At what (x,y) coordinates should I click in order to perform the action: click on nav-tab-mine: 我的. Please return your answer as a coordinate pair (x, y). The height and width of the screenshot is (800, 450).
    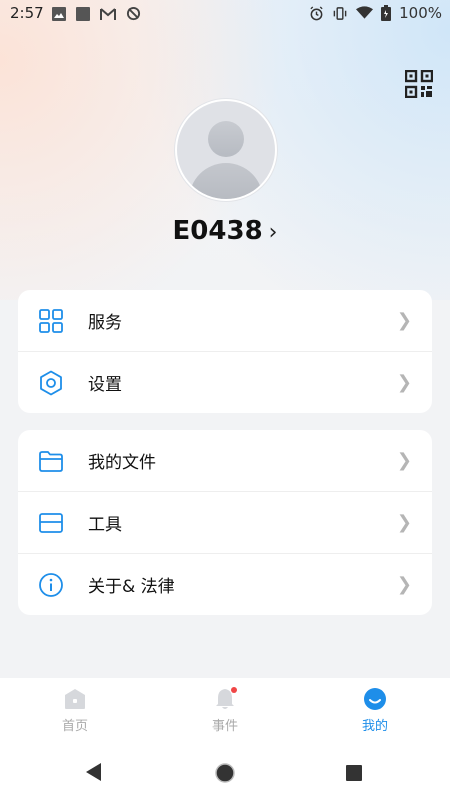
    Looking at the image, I should click on (375, 709).